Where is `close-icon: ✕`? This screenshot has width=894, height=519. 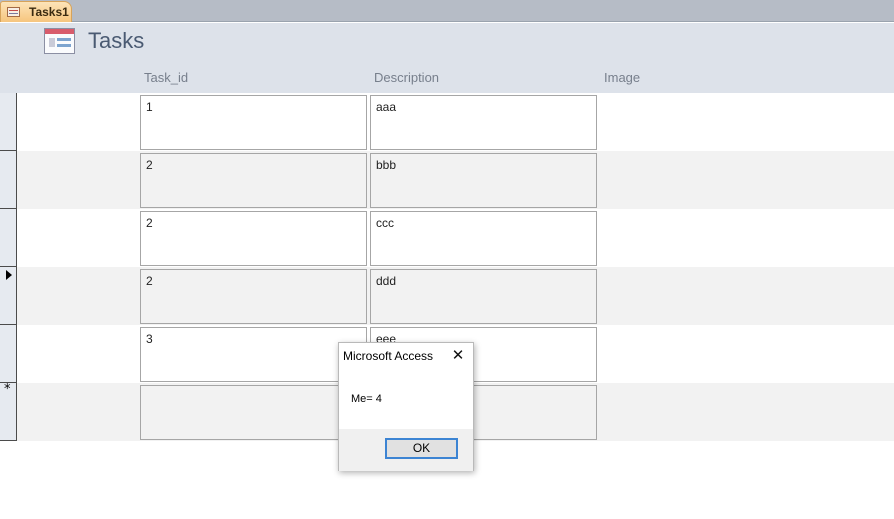
close-icon: ✕ is located at coordinates (458, 355).